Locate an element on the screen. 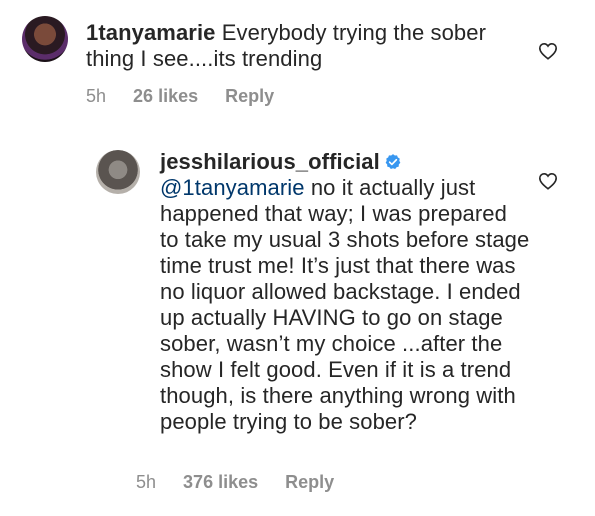  verified-badge-icon is located at coordinates (393, 162).